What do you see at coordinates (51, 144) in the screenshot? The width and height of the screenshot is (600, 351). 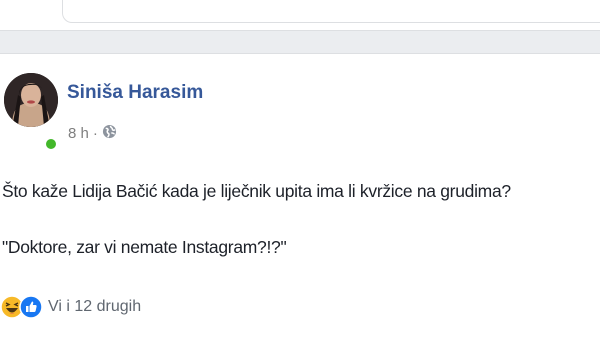 I see `online-status-dot` at bounding box center [51, 144].